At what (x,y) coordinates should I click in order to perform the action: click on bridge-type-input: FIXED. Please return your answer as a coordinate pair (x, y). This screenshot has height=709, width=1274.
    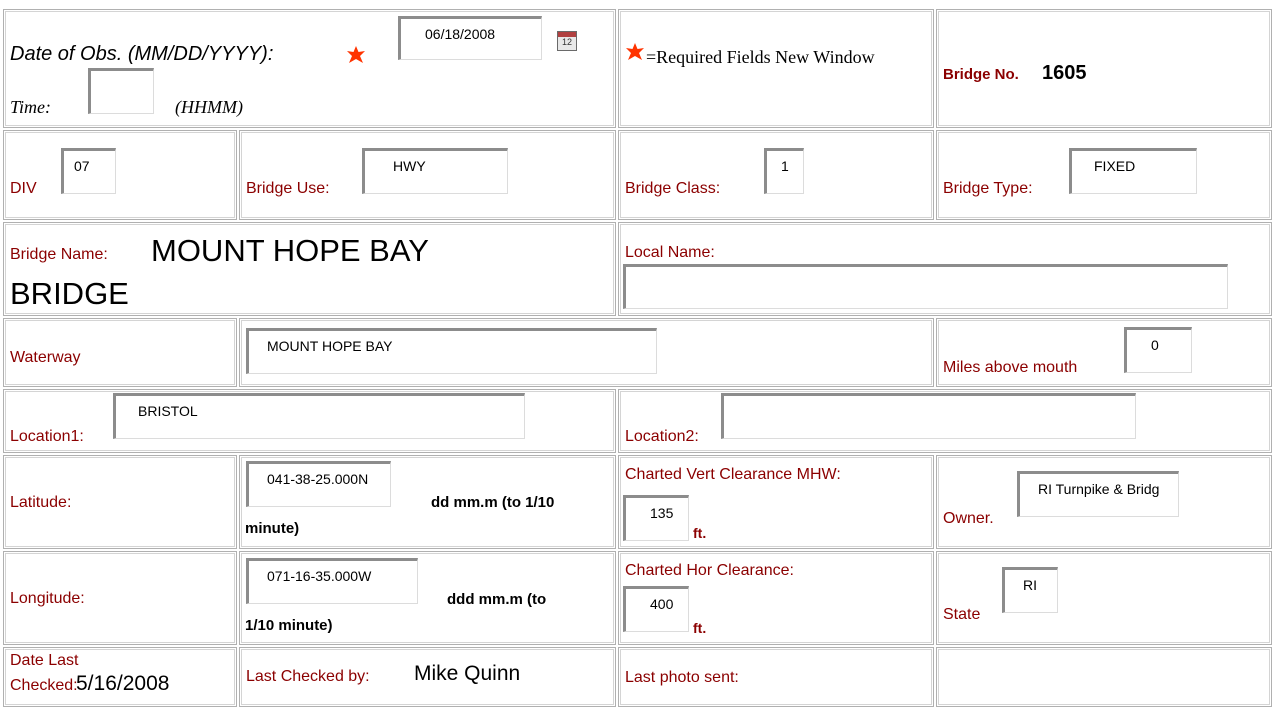
    Looking at the image, I should click on (1133, 171).